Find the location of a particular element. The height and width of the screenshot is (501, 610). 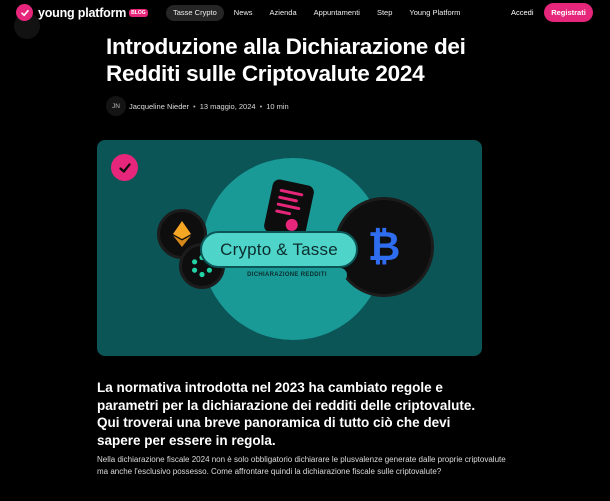

nav-link-news: News is located at coordinates (243, 13).